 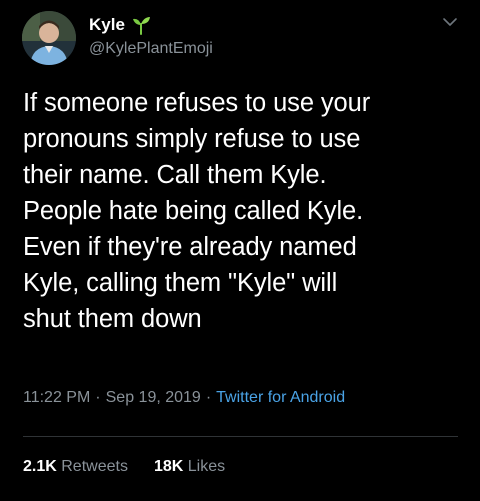 What do you see at coordinates (151, 49) in the screenshot?
I see `author-handle: @KylePlantEmoji` at bounding box center [151, 49].